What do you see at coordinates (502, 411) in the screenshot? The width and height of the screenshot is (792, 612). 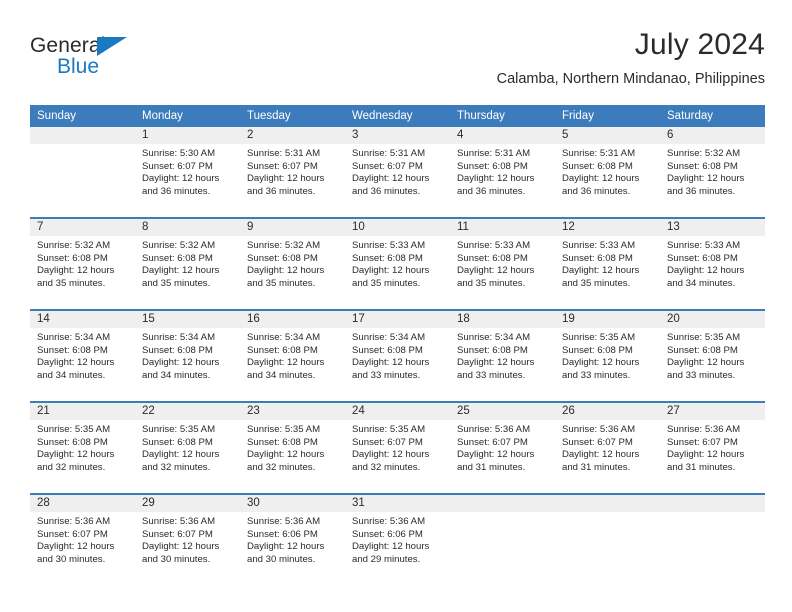 I see `day-number: 25` at bounding box center [502, 411].